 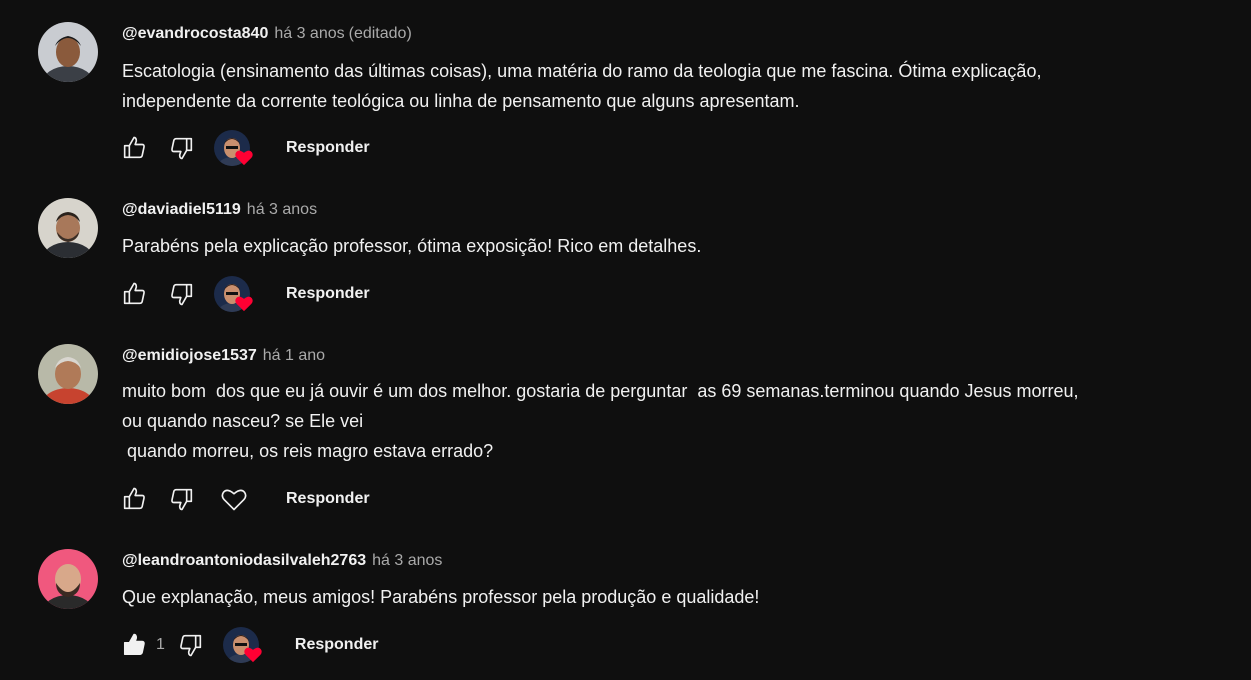 What do you see at coordinates (243, 421) in the screenshot?
I see `comment-text-line: ou quando nasceu? se Ele vei` at bounding box center [243, 421].